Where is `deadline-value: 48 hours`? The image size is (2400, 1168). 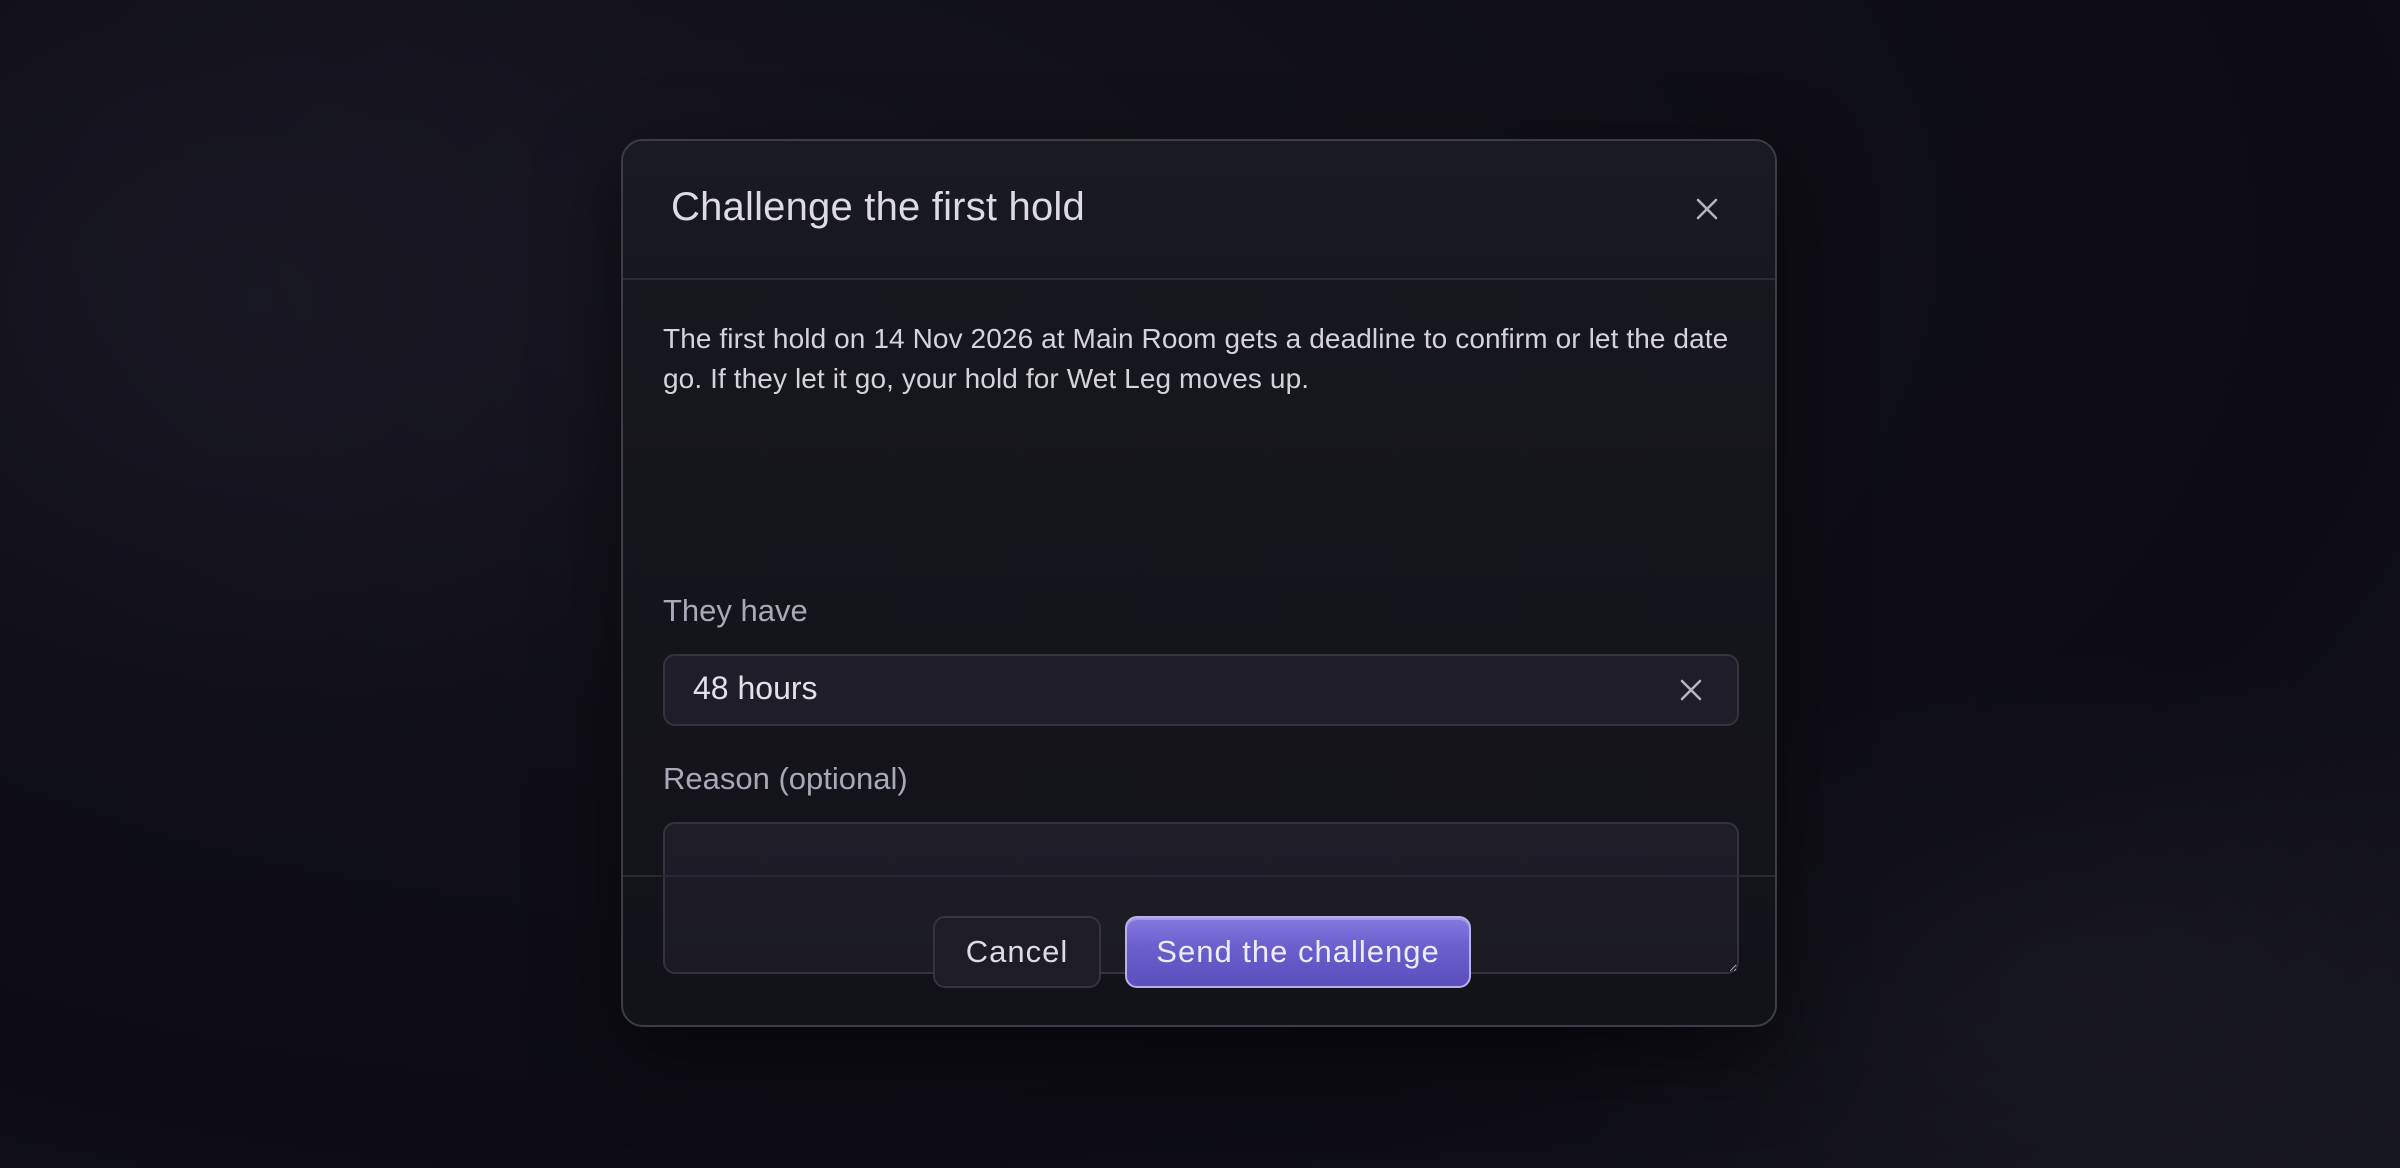 deadline-value: 48 hours is located at coordinates (755, 688).